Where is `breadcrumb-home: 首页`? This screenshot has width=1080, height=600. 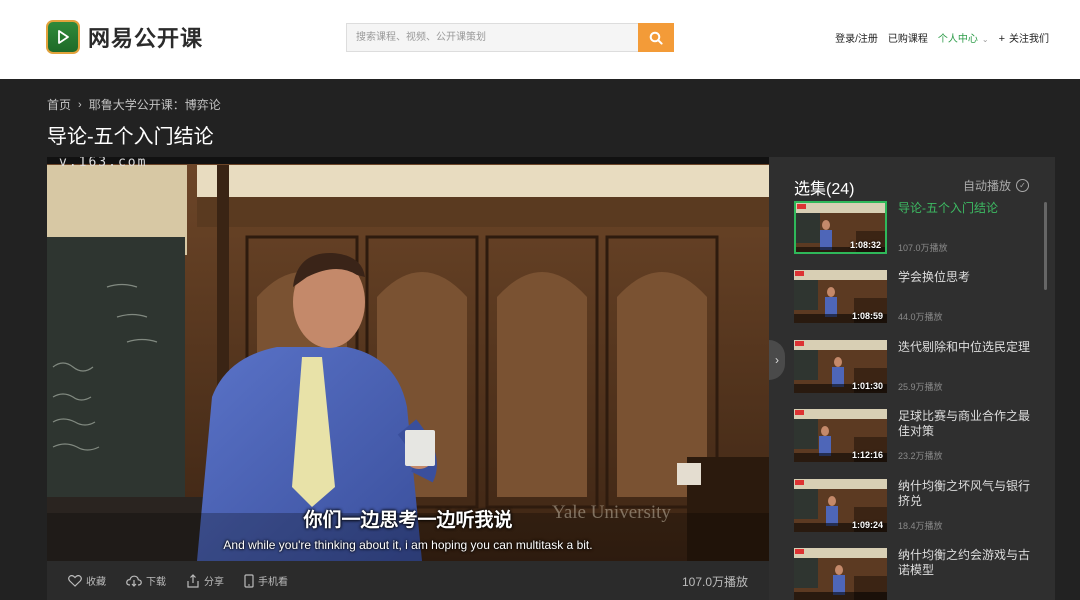
breadcrumb-home: 首页 is located at coordinates (59, 104).